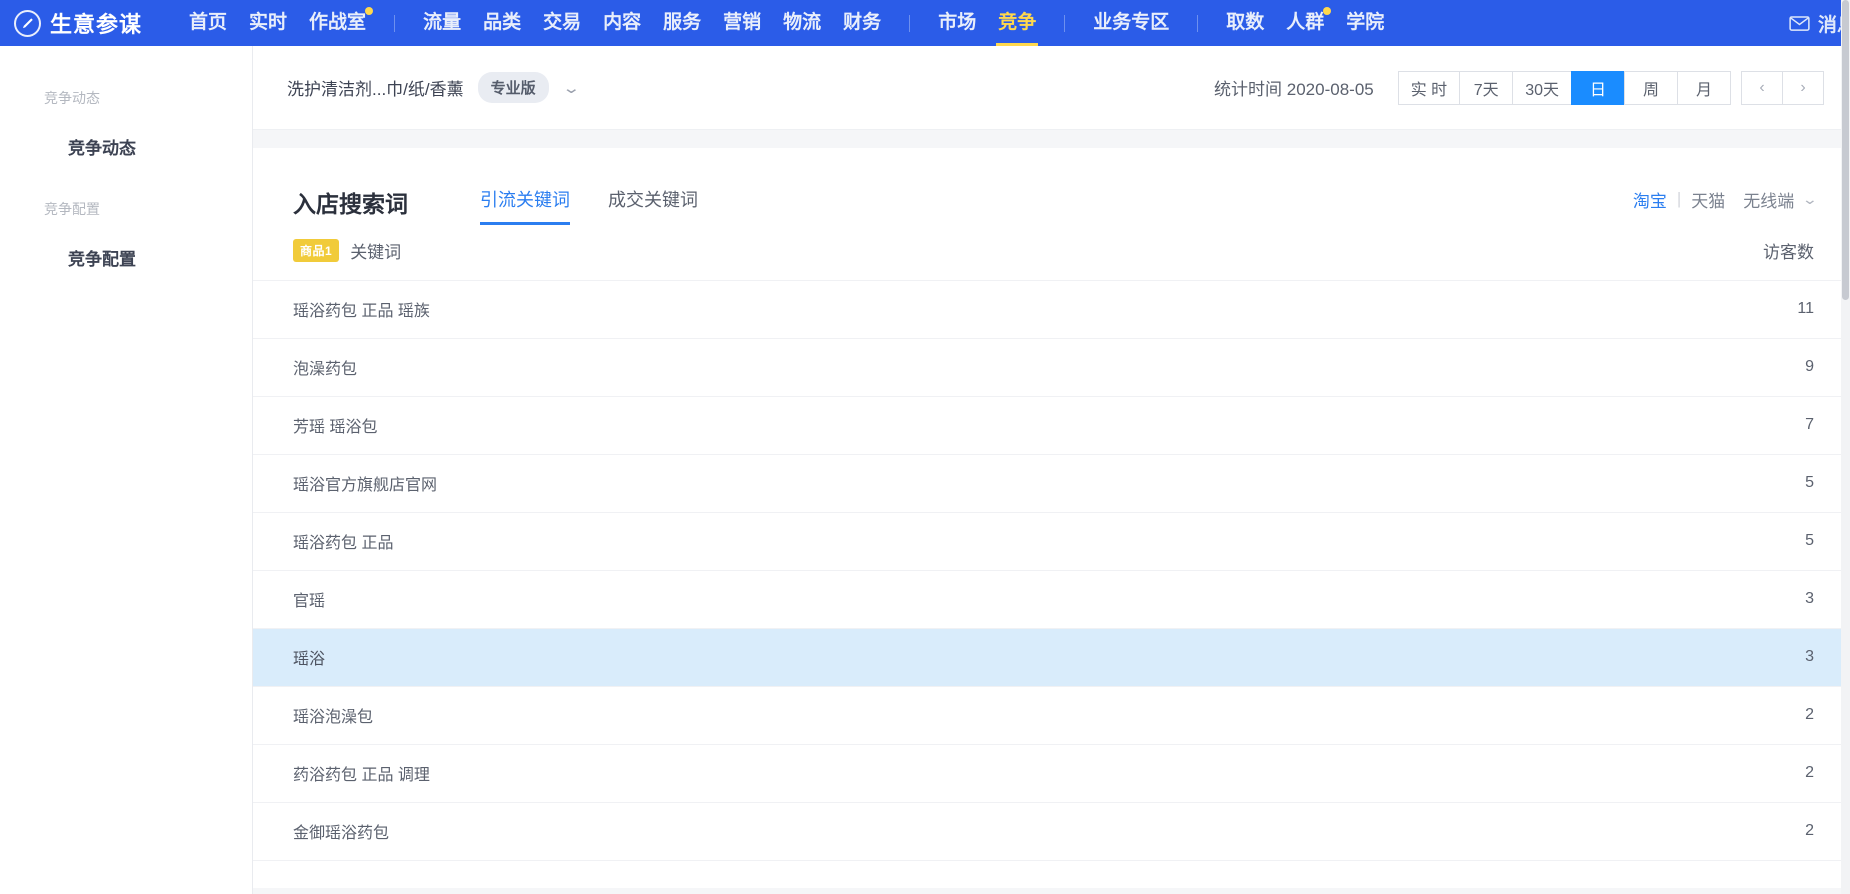  What do you see at coordinates (682, 23) in the screenshot?
I see `nav-item-服务: 服务` at bounding box center [682, 23].